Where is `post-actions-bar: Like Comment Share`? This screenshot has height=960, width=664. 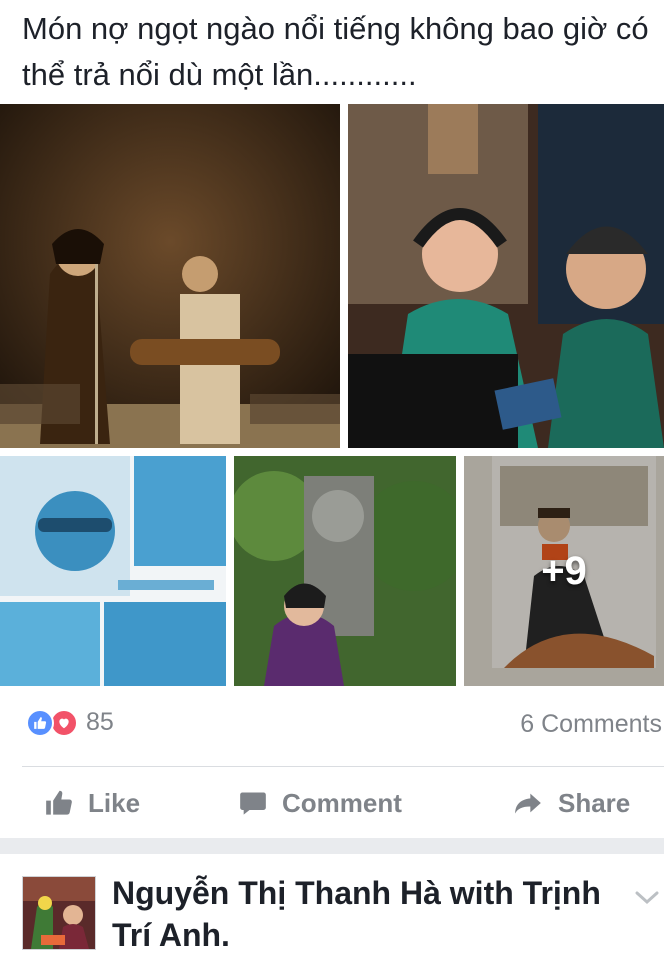 post-actions-bar: Like Comment Share is located at coordinates (332, 803).